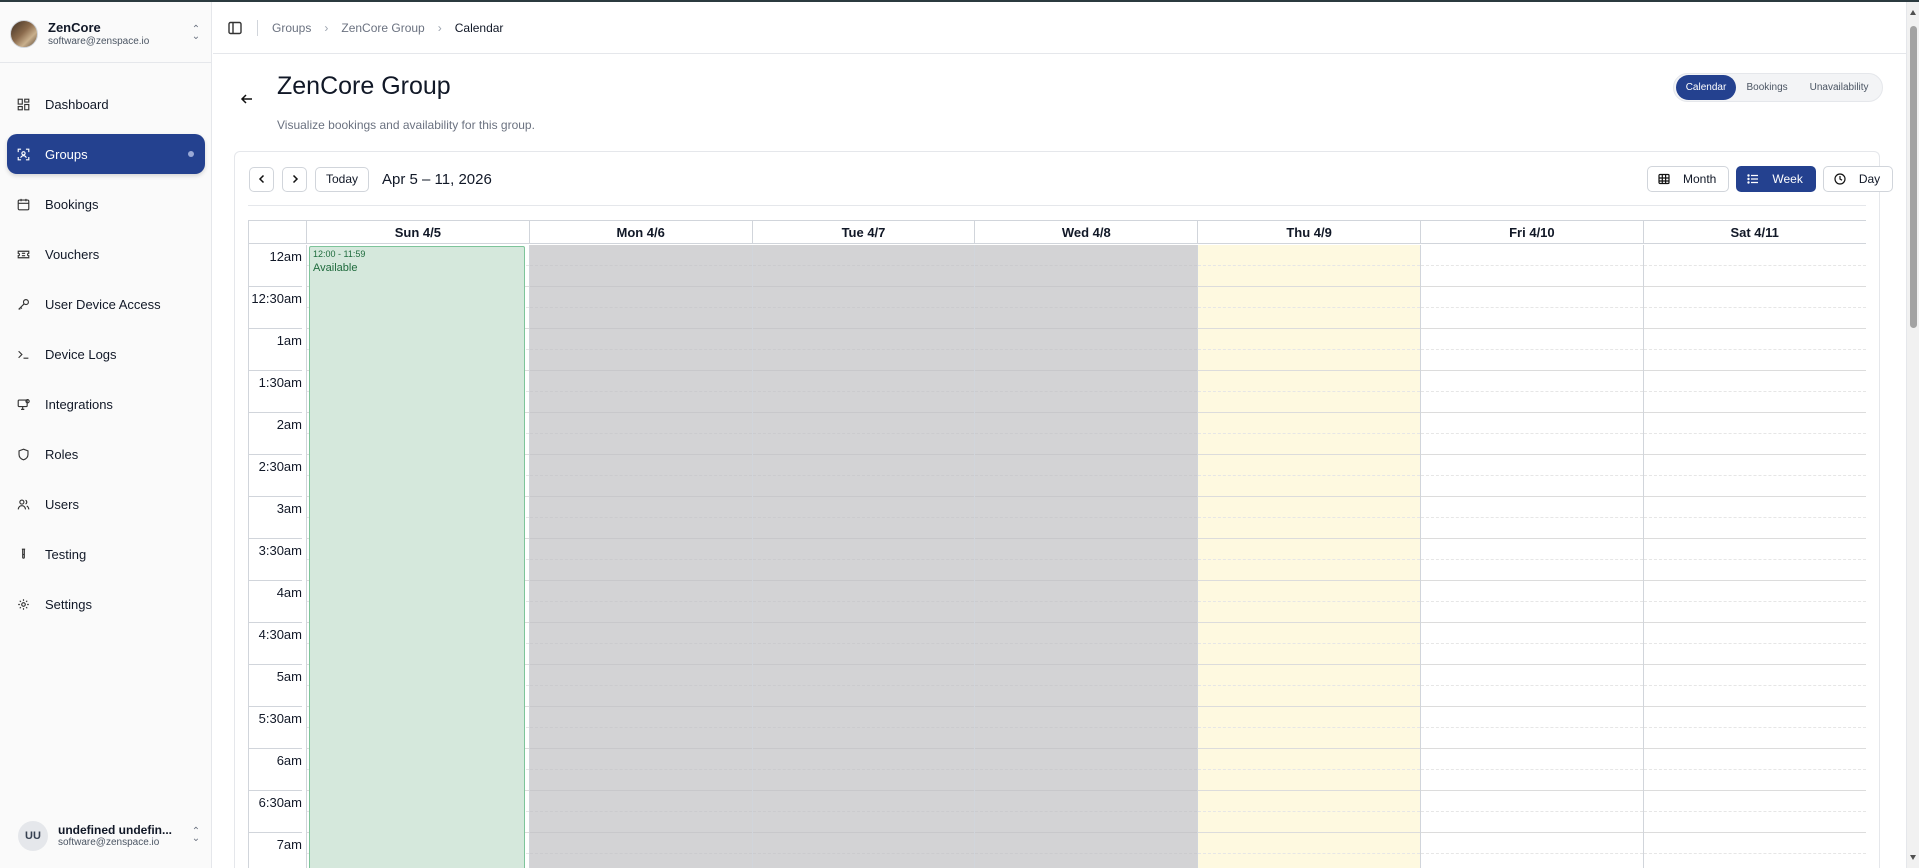 This screenshot has height=868, width=1919. Describe the element at coordinates (864, 232) in the screenshot. I see `day-header: Tue 4/7` at that location.